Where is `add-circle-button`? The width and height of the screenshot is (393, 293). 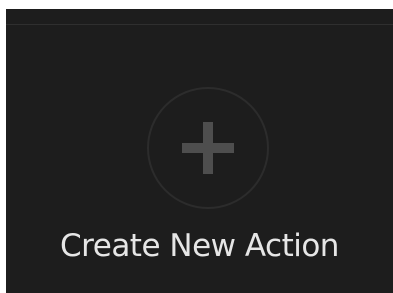
add-circle-button is located at coordinates (208, 148).